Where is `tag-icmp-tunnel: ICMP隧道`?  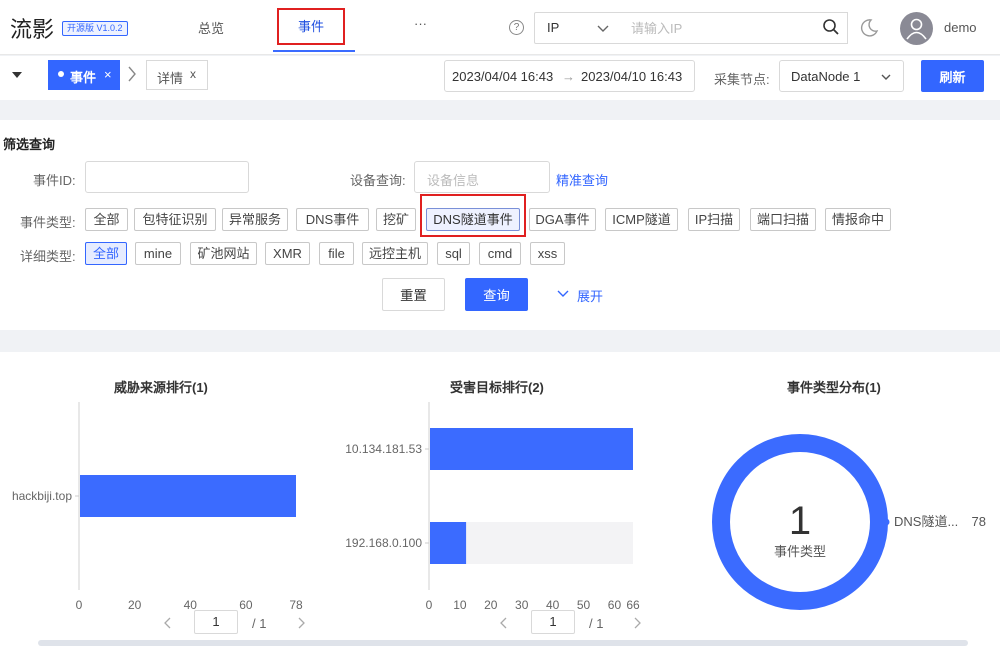 tag-icmp-tunnel: ICMP隧道 is located at coordinates (641, 219).